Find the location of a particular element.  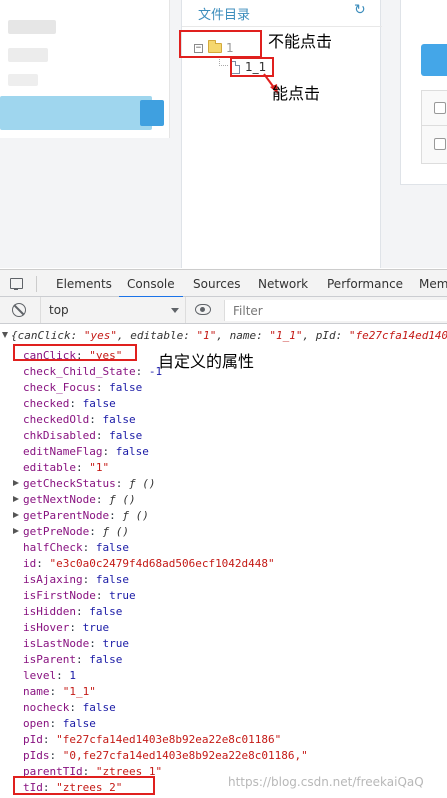

property-key: level is located at coordinates (40, 675).